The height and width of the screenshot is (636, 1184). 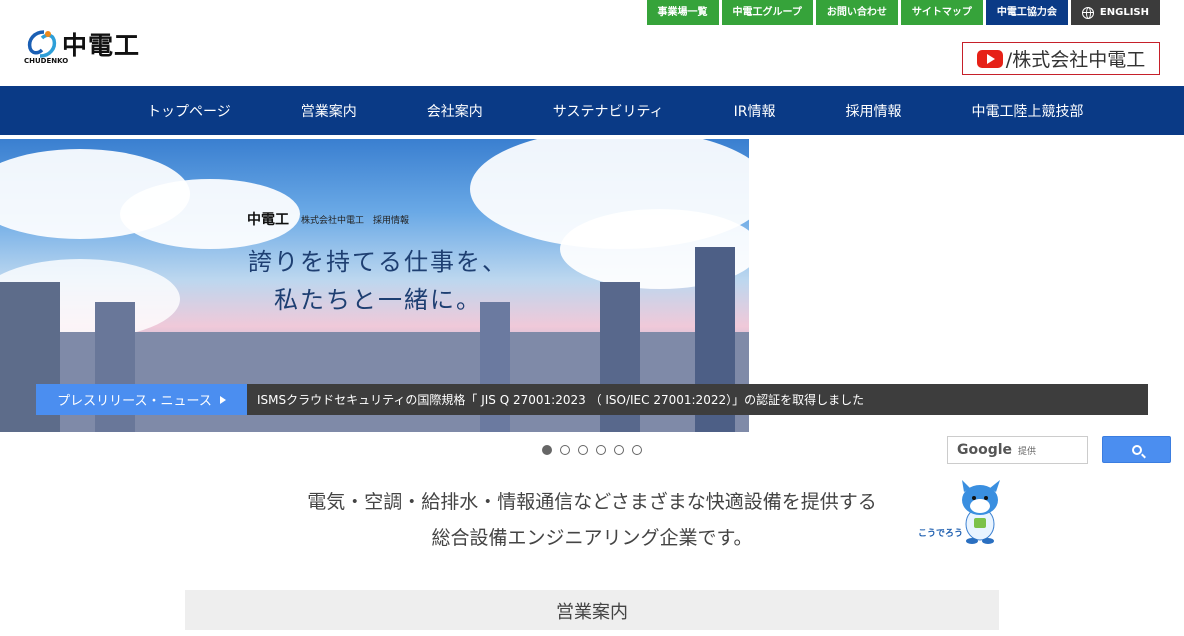 I want to click on link-group: 中電工グループ, so click(x=767, y=12).